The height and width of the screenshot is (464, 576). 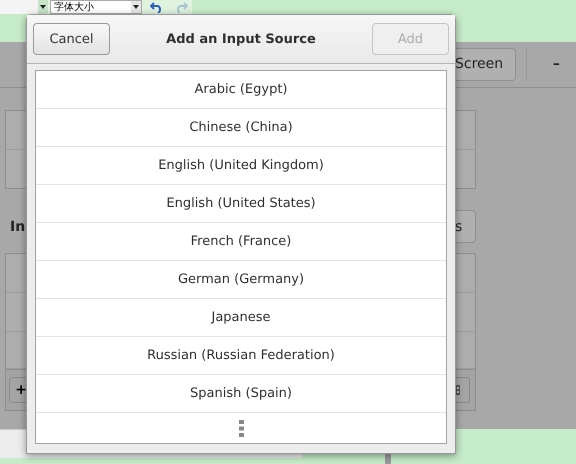 I want to click on language-item: French (France), so click(x=241, y=242).